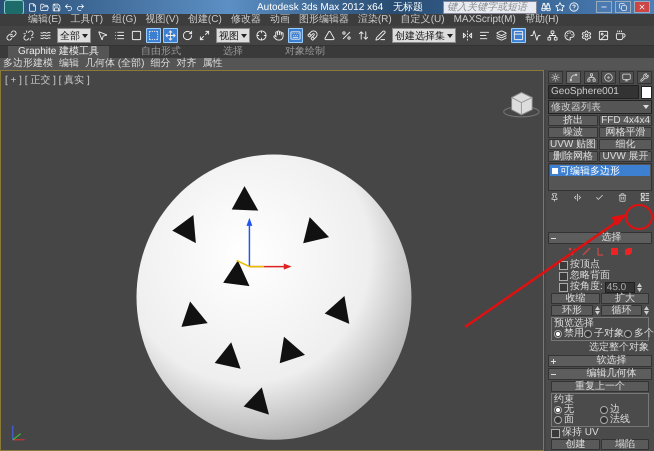 Image resolution: width=654 pixels, height=451 pixels. What do you see at coordinates (552, 35) in the screenshot?
I see `network-button` at bounding box center [552, 35].